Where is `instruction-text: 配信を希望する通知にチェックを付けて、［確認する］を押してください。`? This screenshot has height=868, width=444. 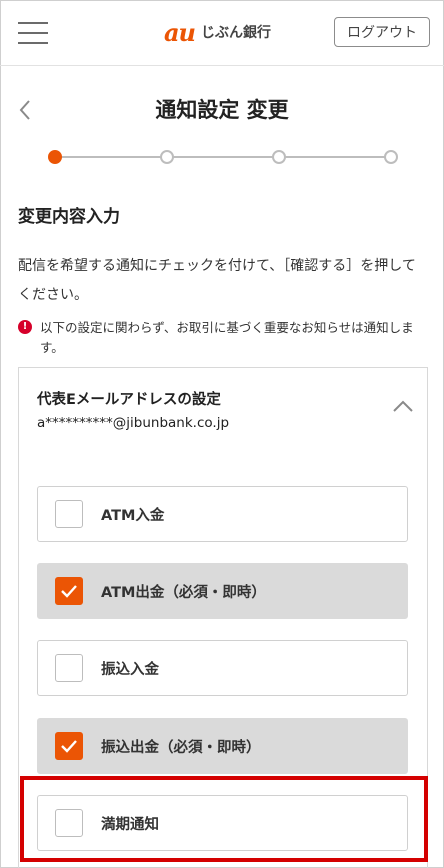
instruction-text: 配信を希望する通知にチェックを付けて、［確認する］を押してください。 is located at coordinates (217, 280).